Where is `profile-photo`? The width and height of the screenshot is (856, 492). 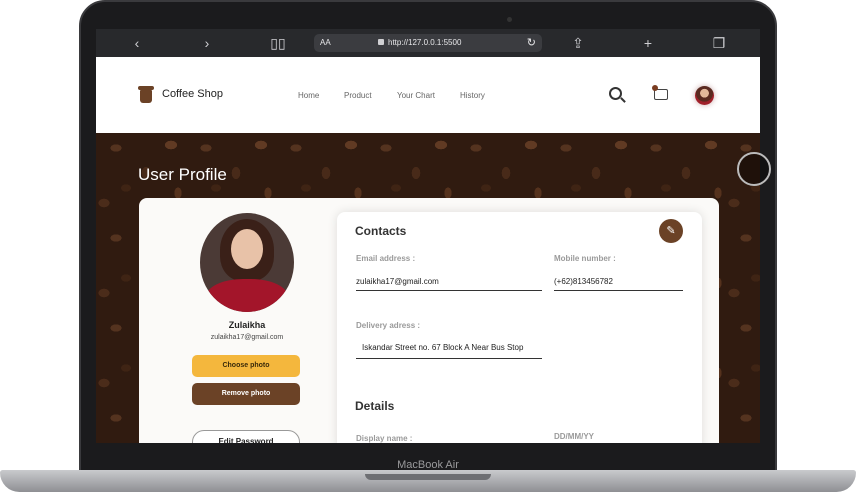
profile-photo is located at coordinates (247, 262).